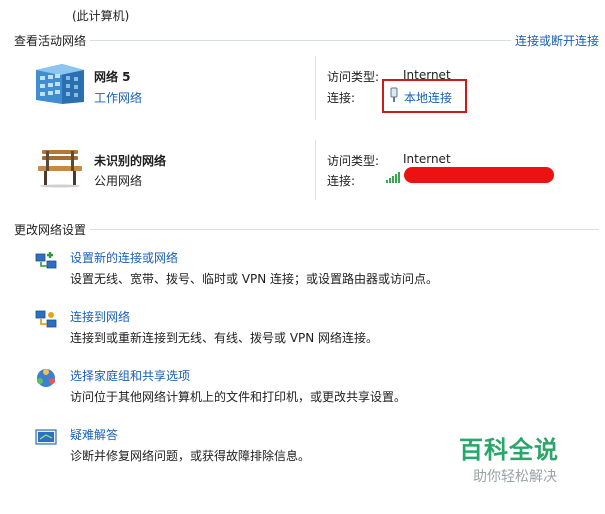 This screenshot has height=514, width=605. Describe the element at coordinates (118, 181) in the screenshot. I see `network-type: 公用网络` at that location.